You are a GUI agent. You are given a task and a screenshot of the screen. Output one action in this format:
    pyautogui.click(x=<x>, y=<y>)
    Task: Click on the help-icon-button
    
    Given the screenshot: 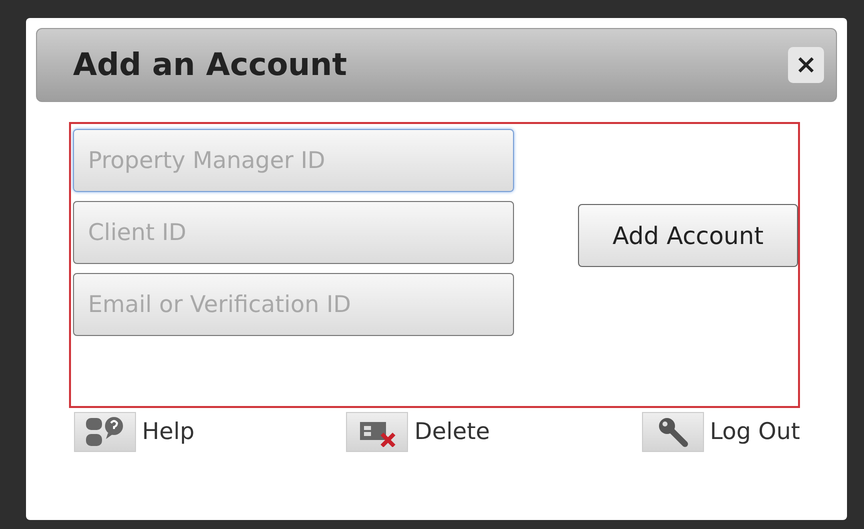 What is the action you would take?
    pyautogui.click(x=105, y=432)
    